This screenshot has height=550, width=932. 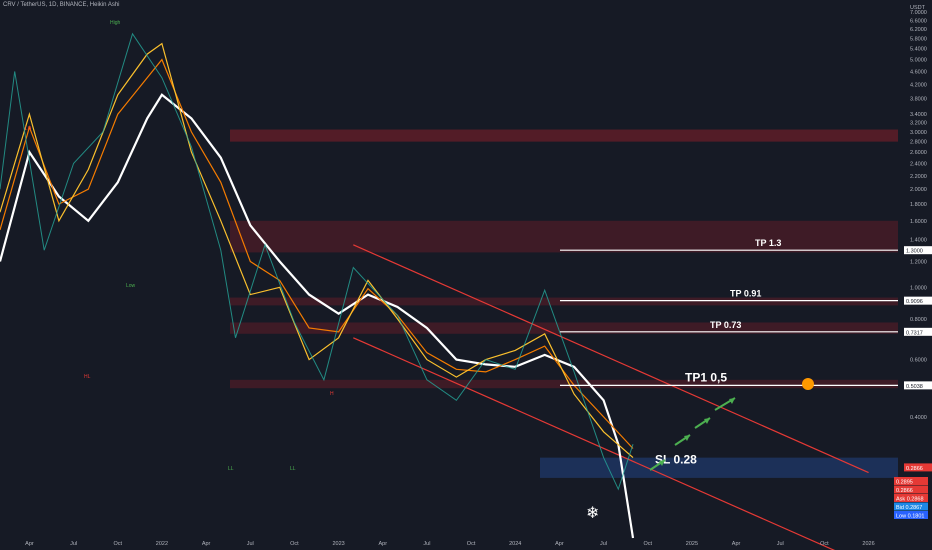 I want to click on target-label: TP 0.91, so click(x=745, y=294).